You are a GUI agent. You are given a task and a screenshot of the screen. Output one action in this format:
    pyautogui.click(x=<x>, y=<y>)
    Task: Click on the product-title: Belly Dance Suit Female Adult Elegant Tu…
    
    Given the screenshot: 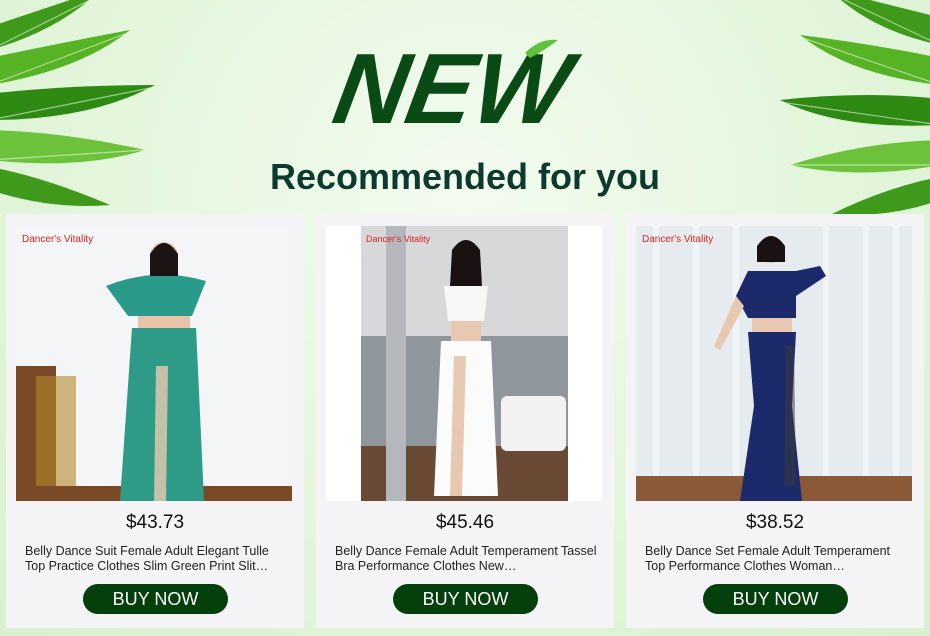 What is the action you would take?
    pyautogui.click(x=156, y=559)
    